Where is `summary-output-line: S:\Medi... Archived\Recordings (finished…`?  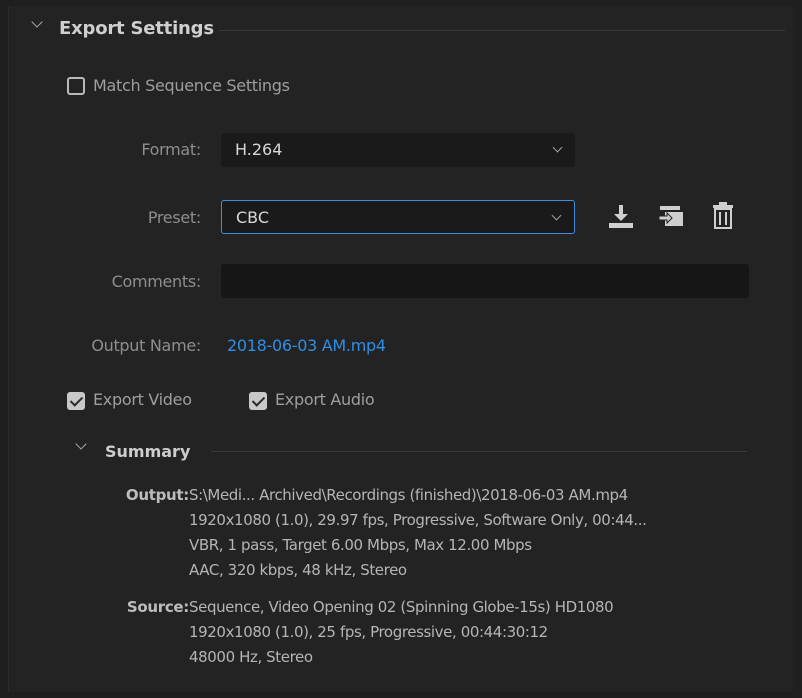
summary-output-line: S:\Medi... Archived\Recordings (finished… is located at coordinates (408, 495).